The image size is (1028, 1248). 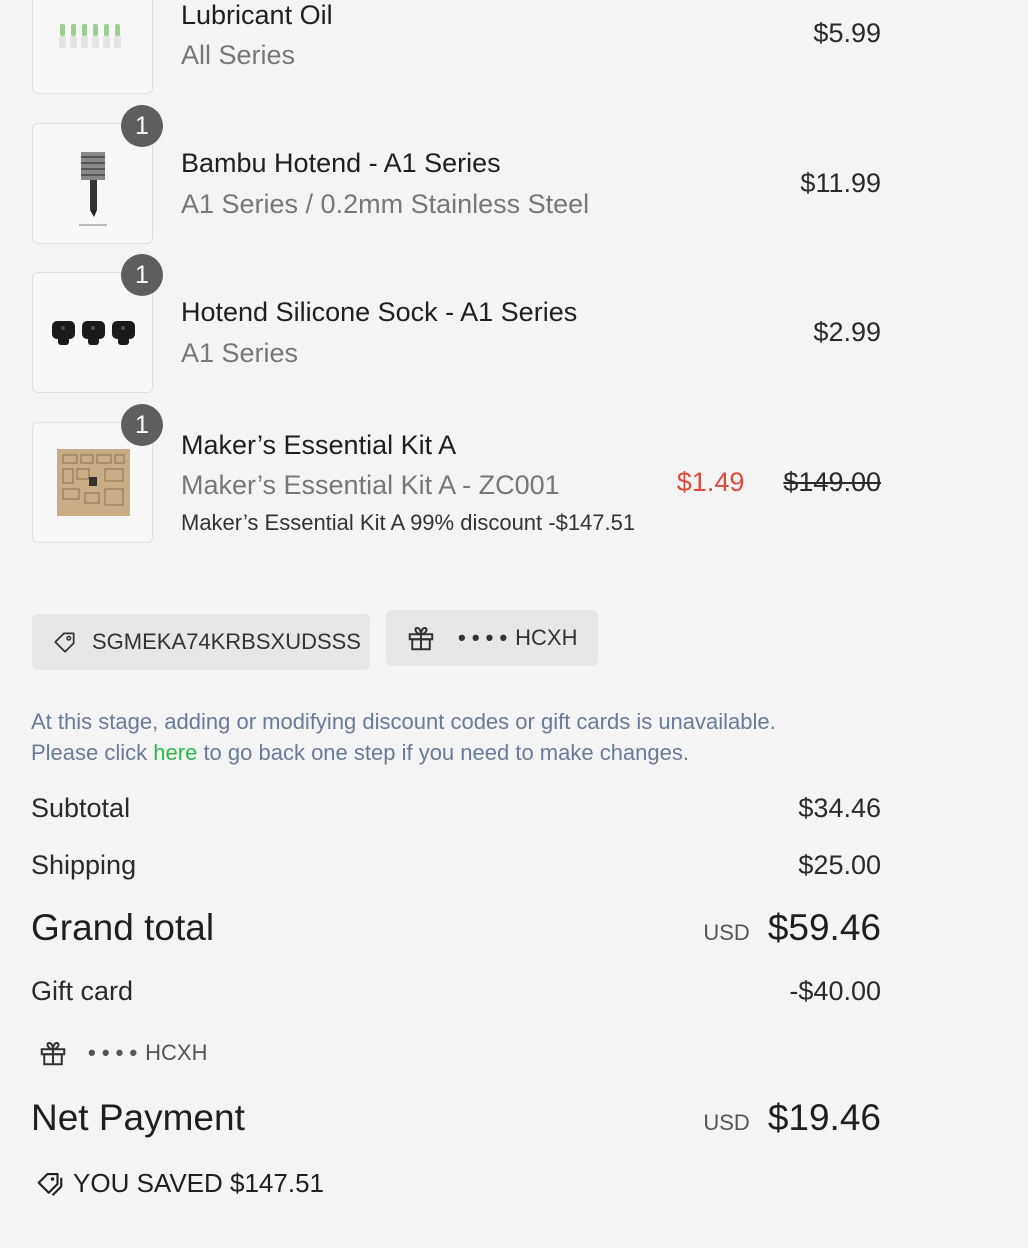 What do you see at coordinates (385, 204) in the screenshot?
I see `item-variant: A1 Series / 0.2mm Stainless Steel` at bounding box center [385, 204].